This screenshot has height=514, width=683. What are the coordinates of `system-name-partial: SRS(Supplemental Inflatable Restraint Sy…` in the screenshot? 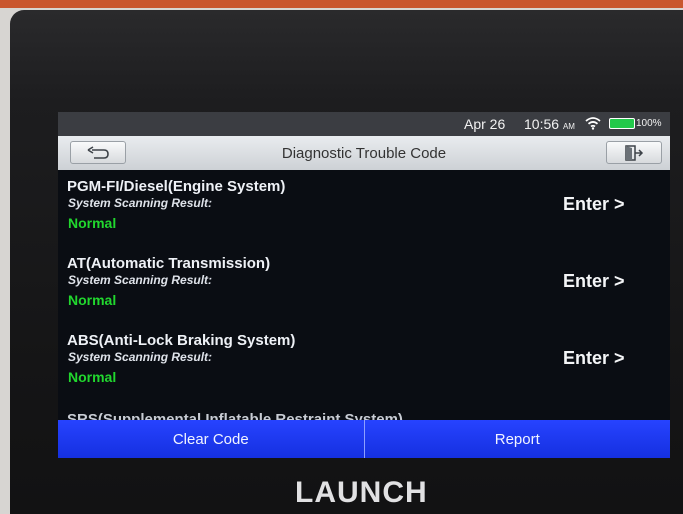 It's located at (235, 415).